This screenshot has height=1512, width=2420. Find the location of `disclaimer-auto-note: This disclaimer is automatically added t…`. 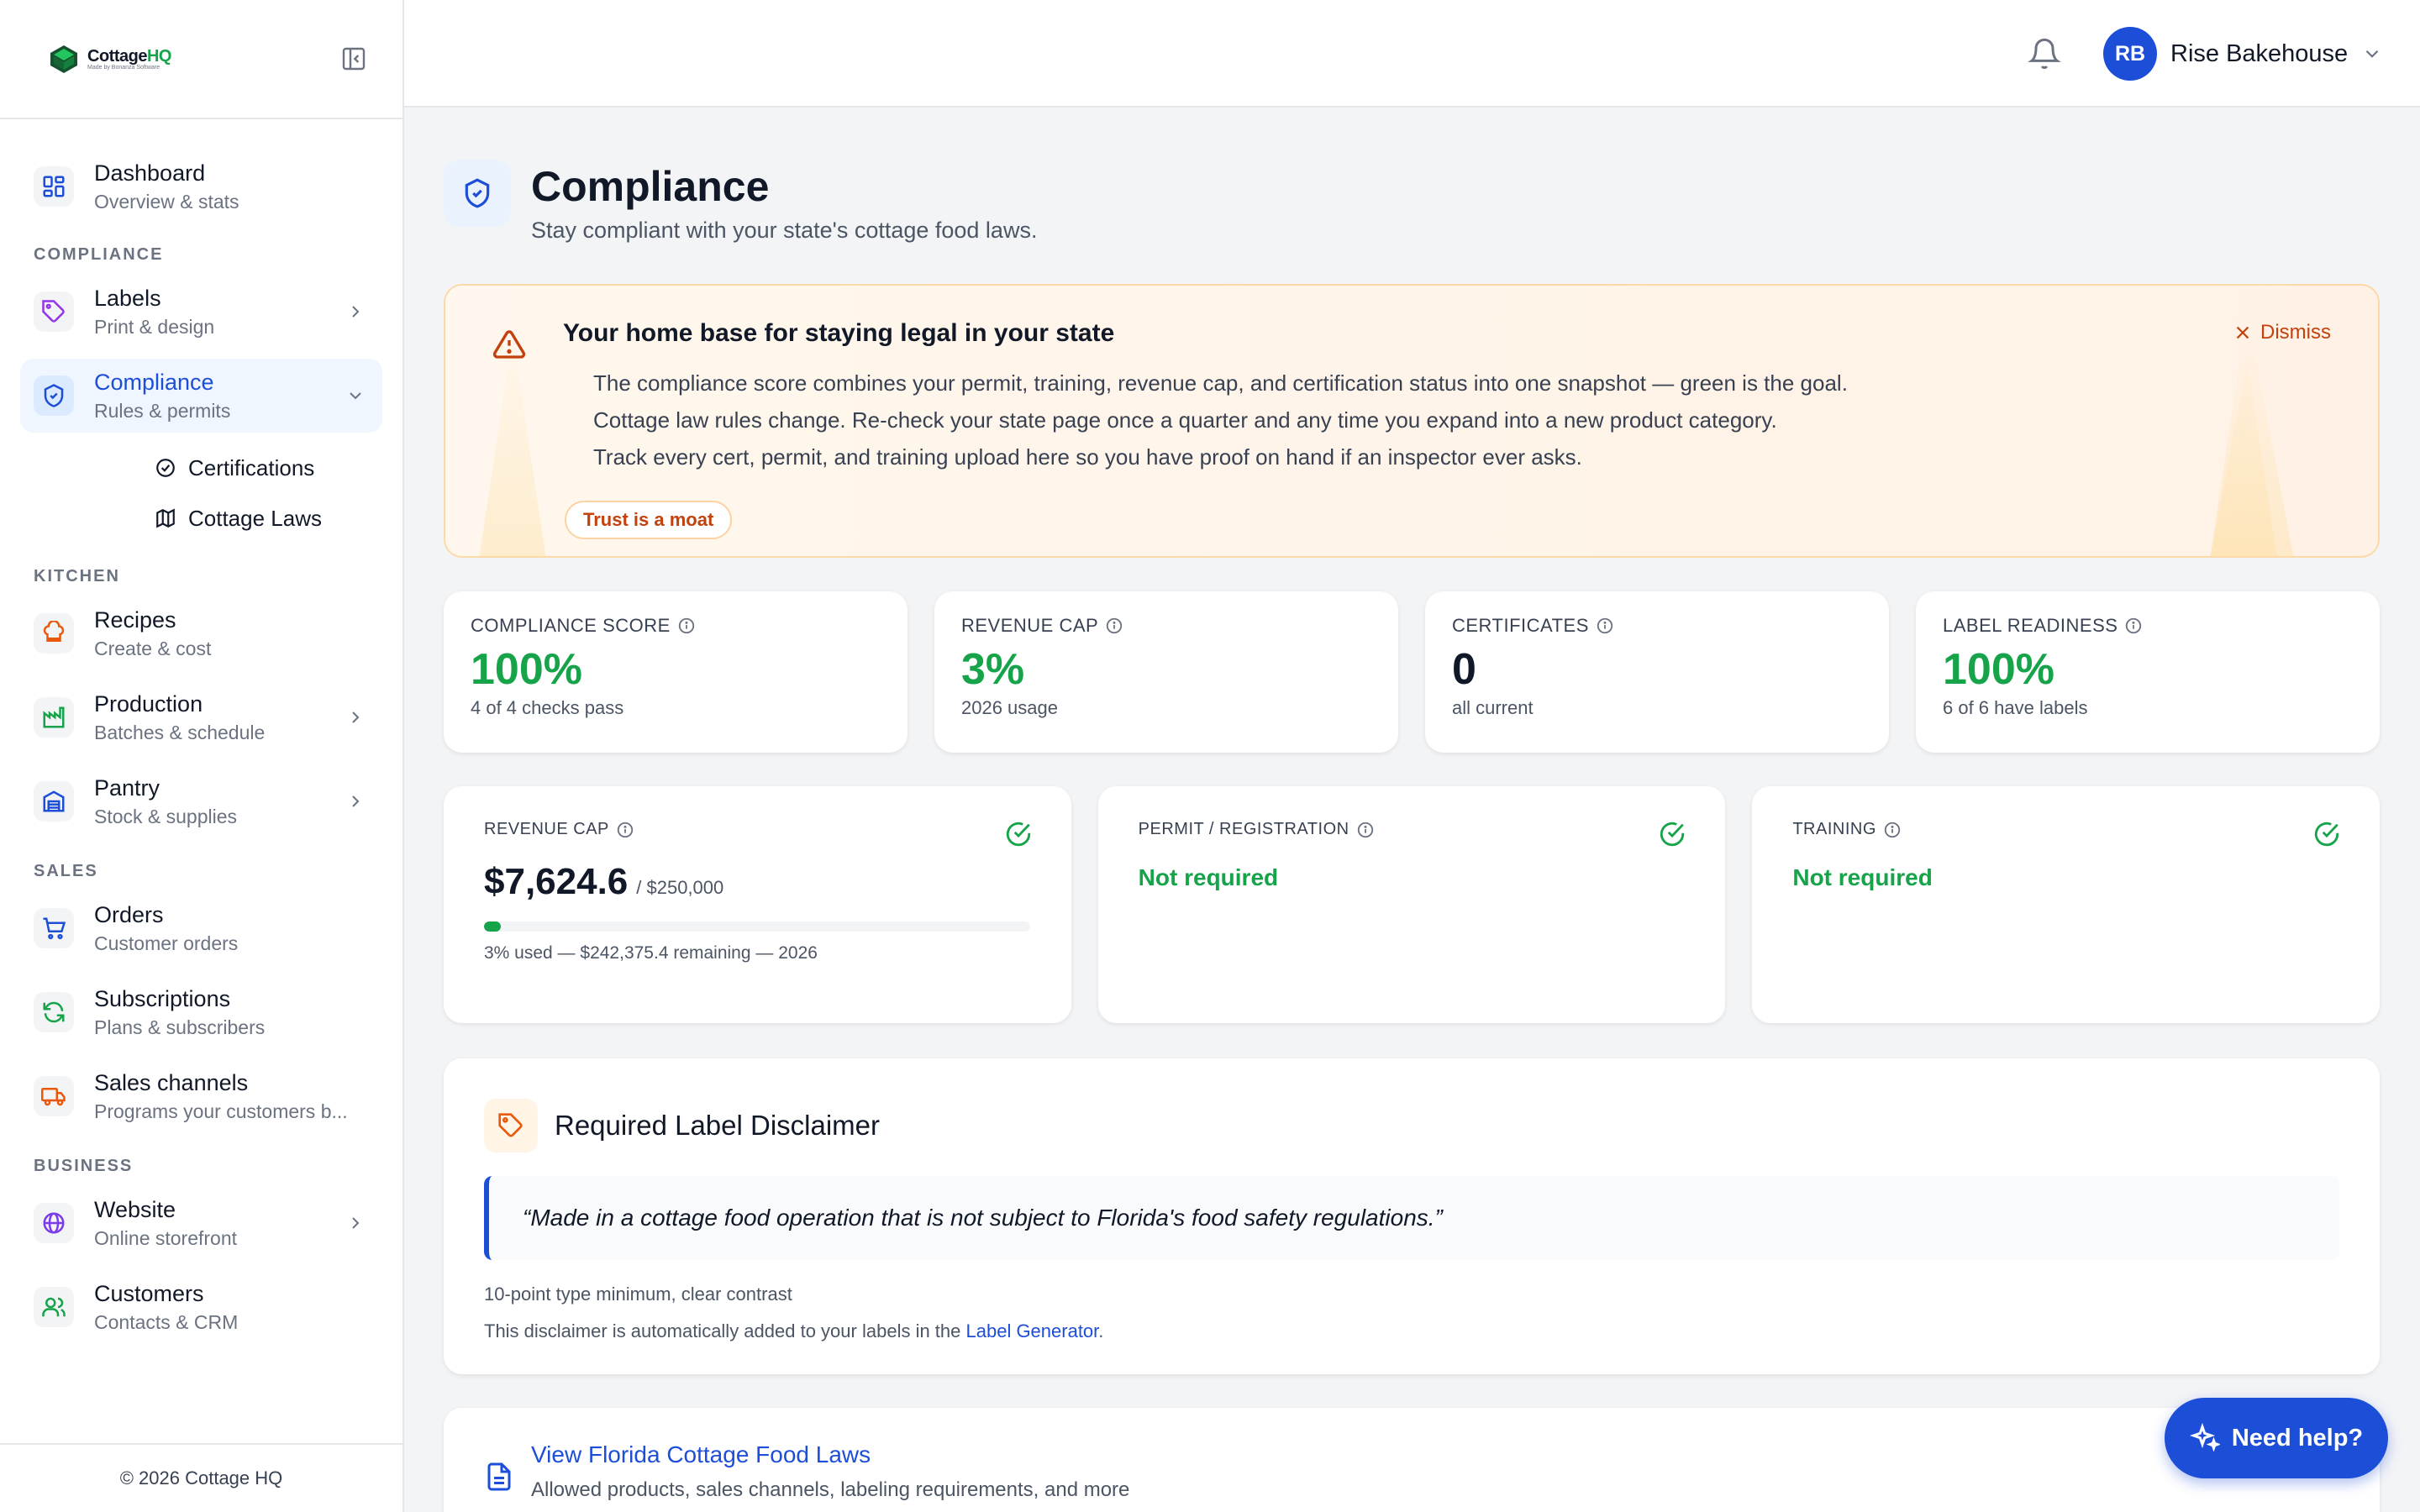

disclaimer-auto-note: This disclaimer is automatically added t… is located at coordinates (794, 1331).